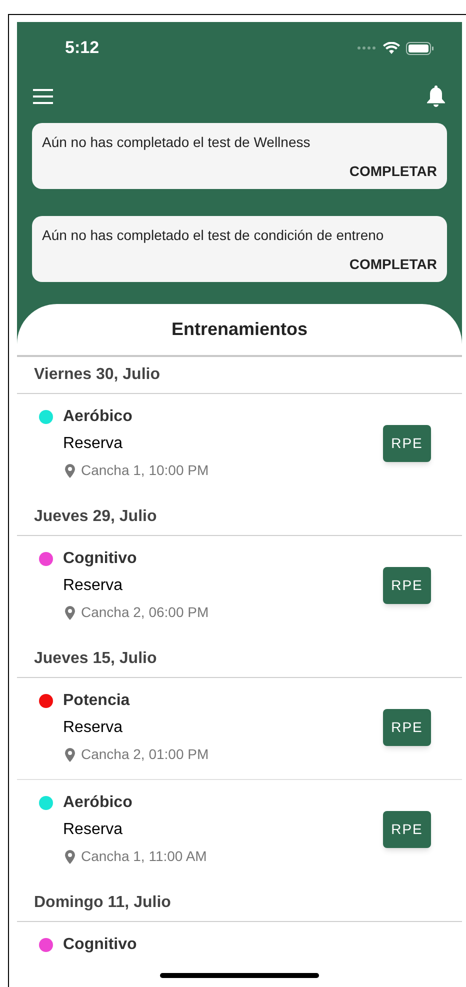 The image size is (466, 987). What do you see at coordinates (145, 612) in the screenshot?
I see `session-location: Cancha 2, 06:00 PM` at bounding box center [145, 612].